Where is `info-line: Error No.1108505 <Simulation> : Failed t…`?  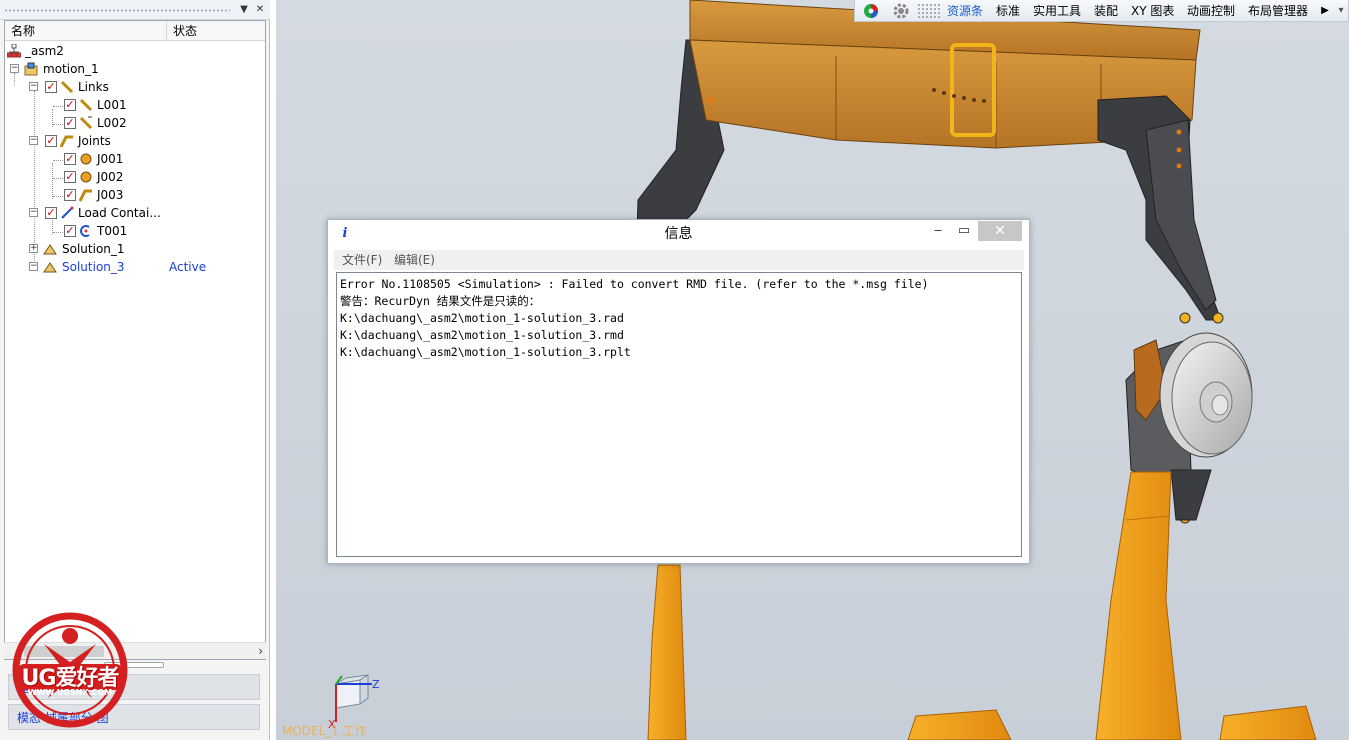
info-line: Error No.1108505 <Simulation> : Failed t… is located at coordinates (634, 284).